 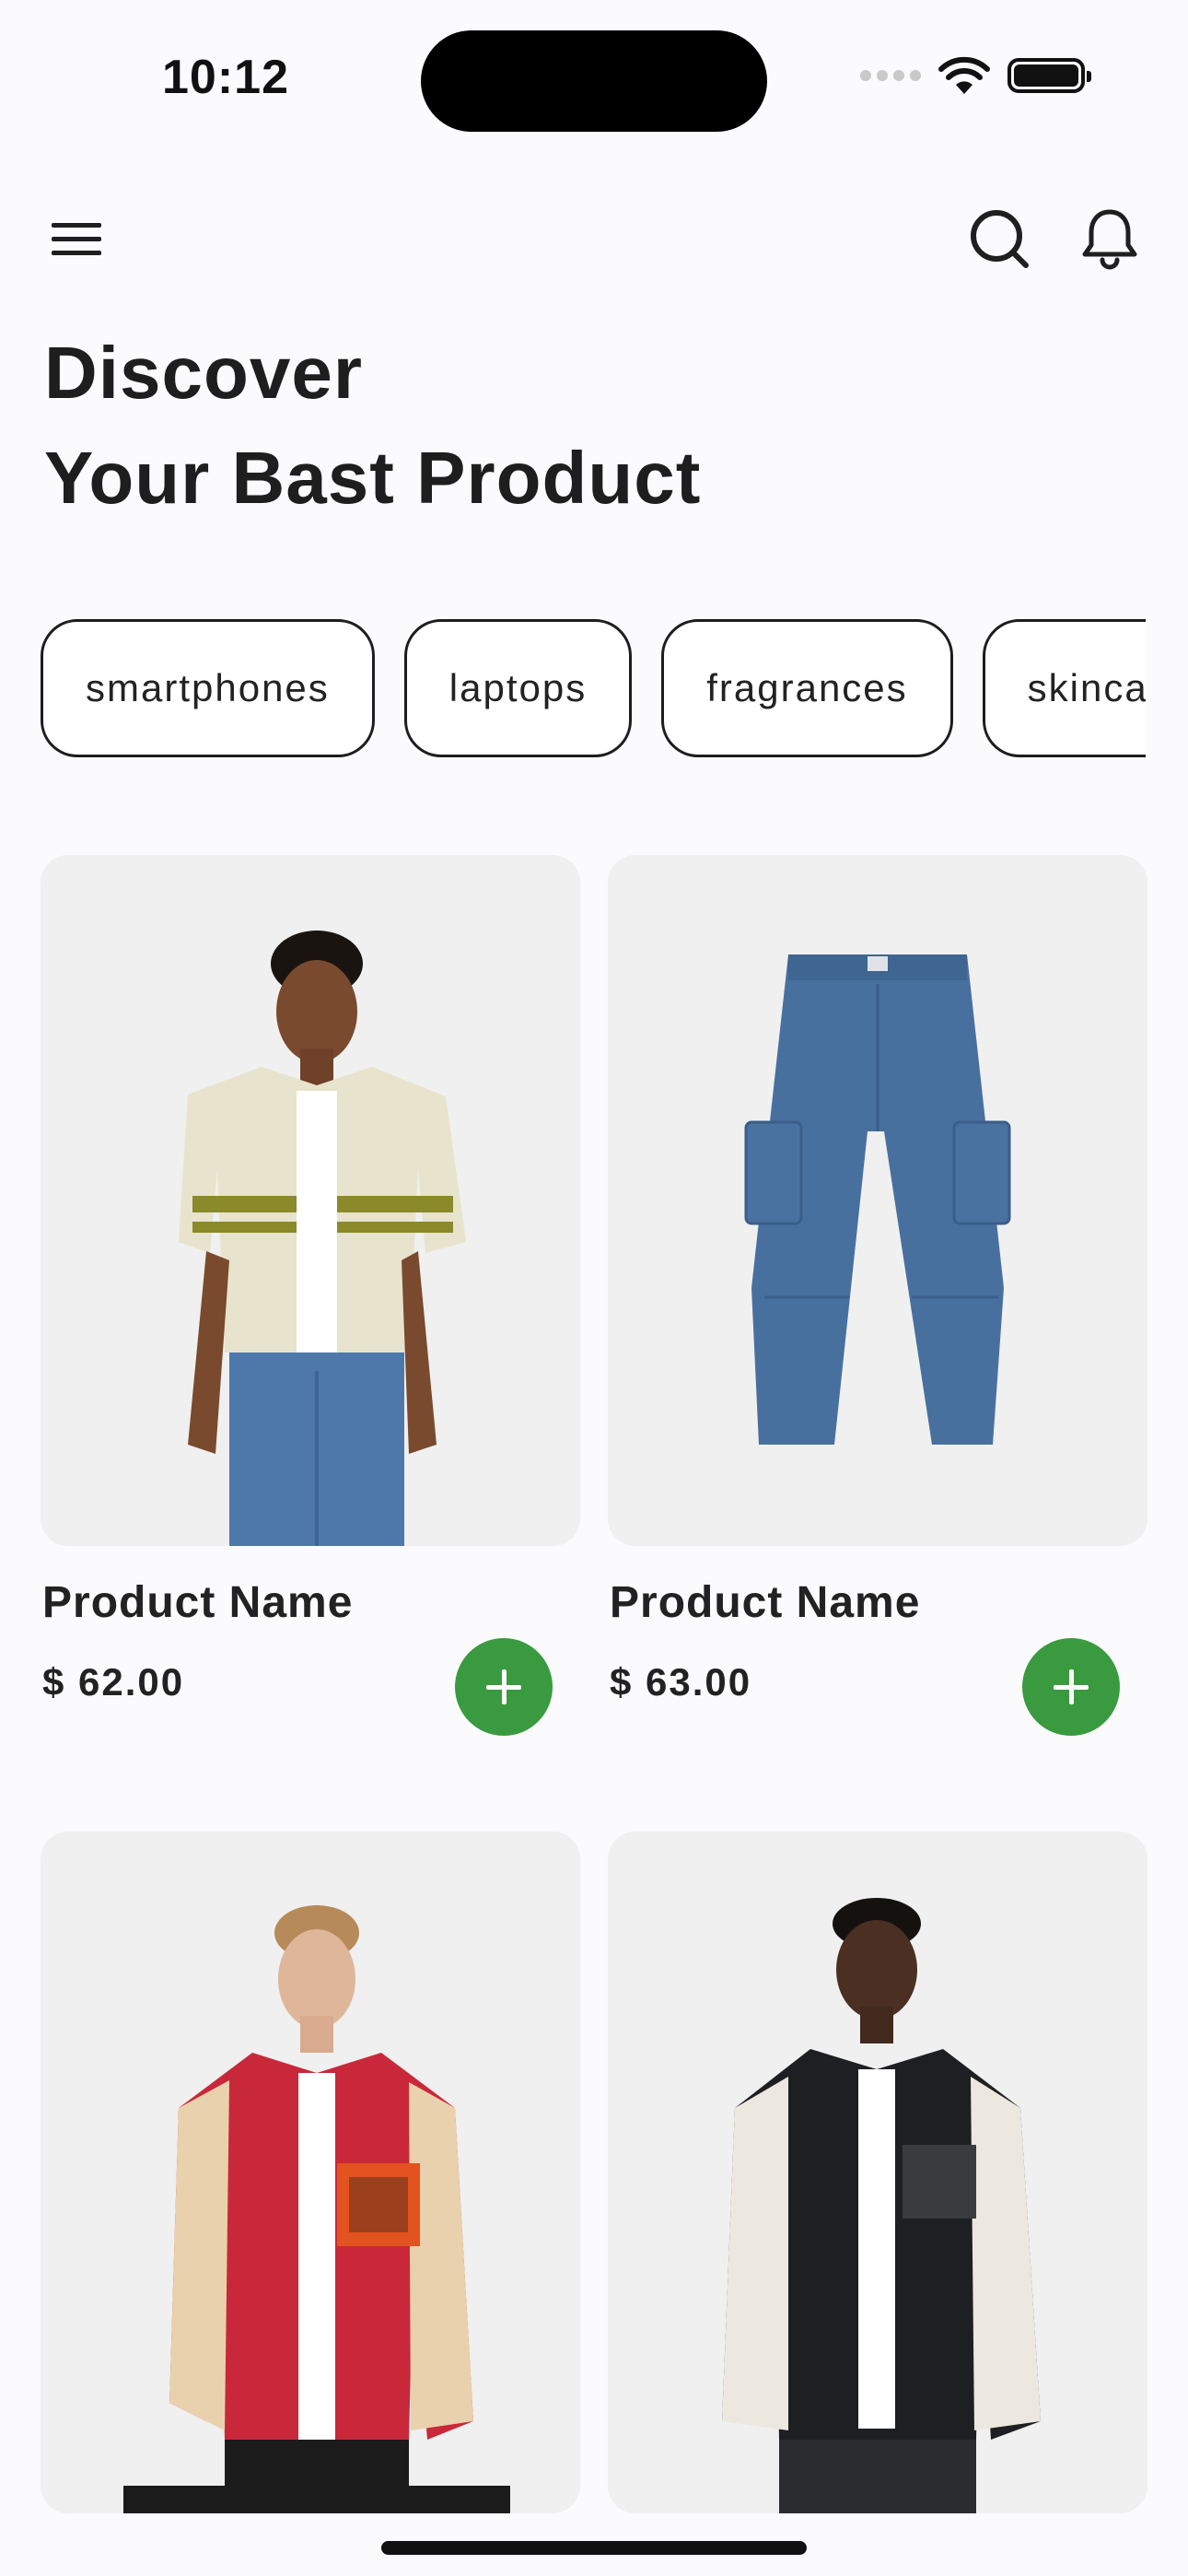 What do you see at coordinates (807, 688) in the screenshot?
I see `category-chip-fragrances: fragrances` at bounding box center [807, 688].